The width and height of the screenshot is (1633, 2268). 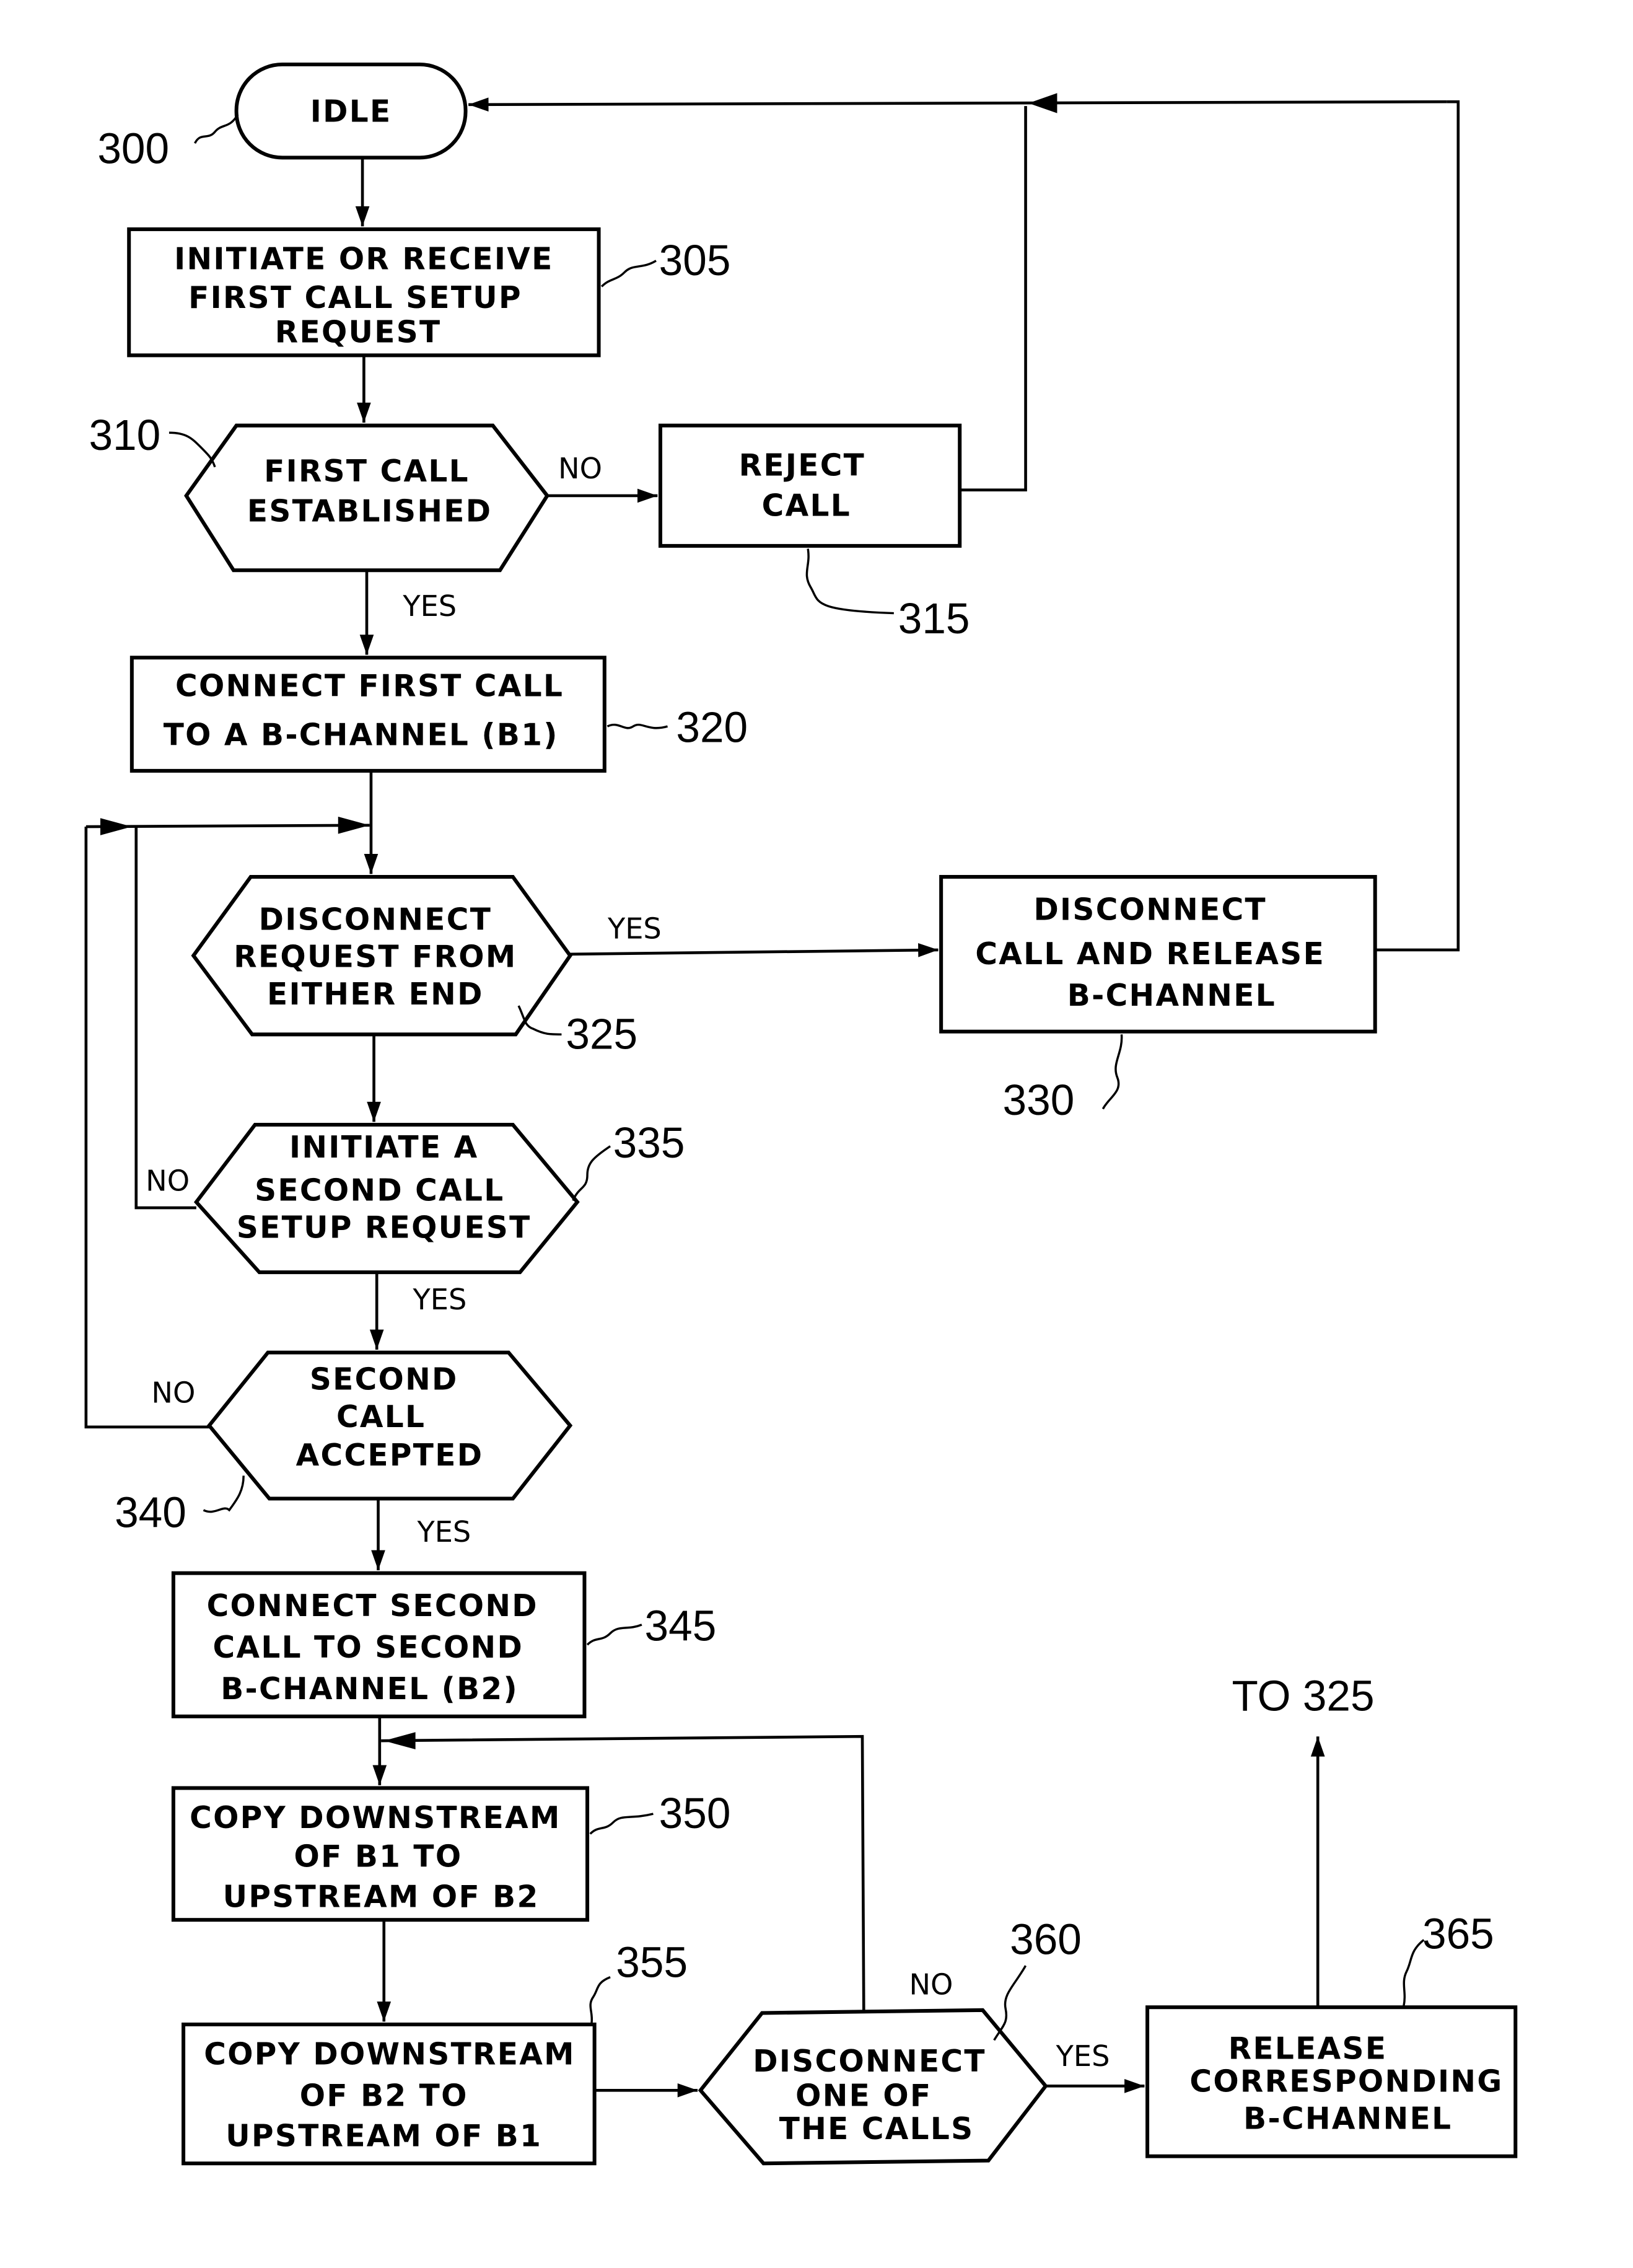 What do you see at coordinates (399, 1741) in the screenshot?
I see `arrowhead-360-loop` at bounding box center [399, 1741].